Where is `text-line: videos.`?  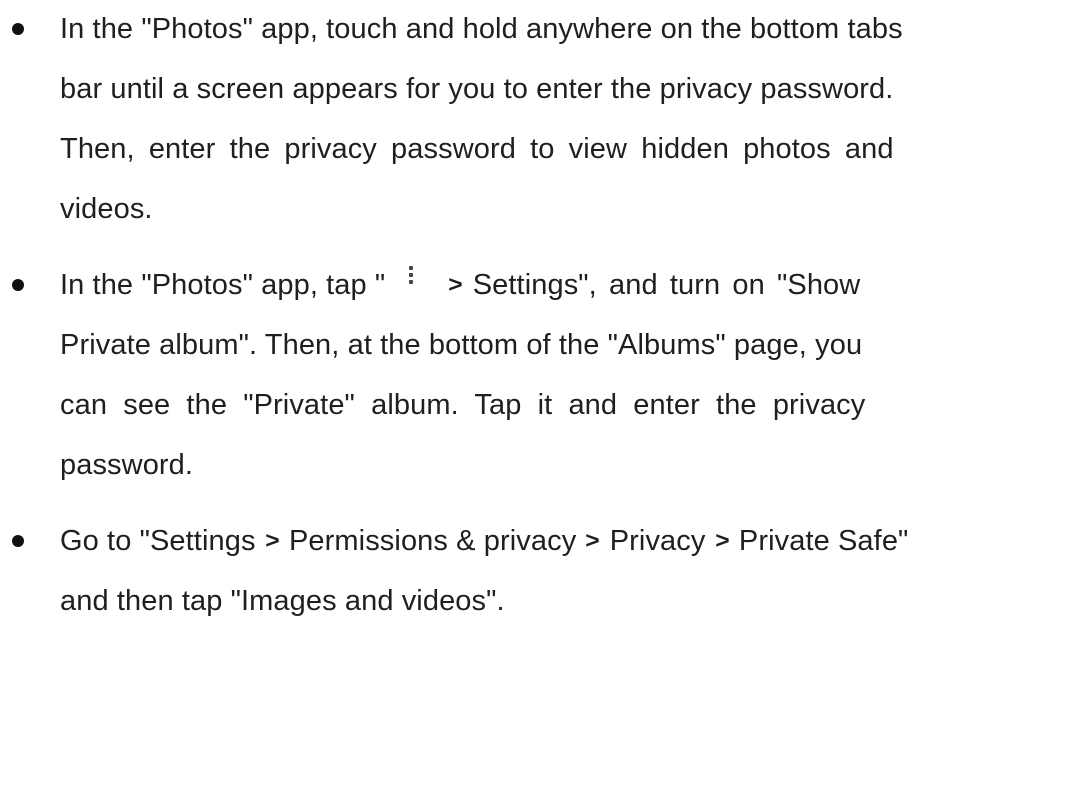 text-line: videos. is located at coordinates (567, 209).